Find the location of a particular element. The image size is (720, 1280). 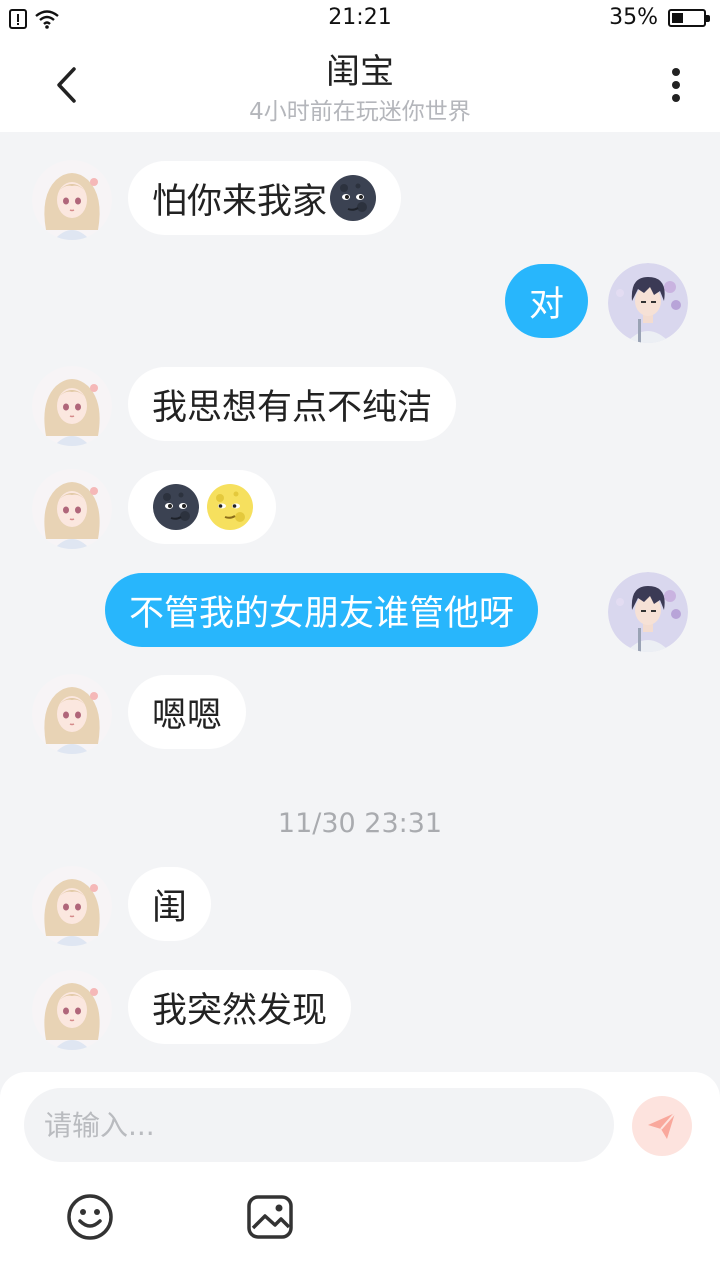

image-button is located at coordinates (270, 1217).